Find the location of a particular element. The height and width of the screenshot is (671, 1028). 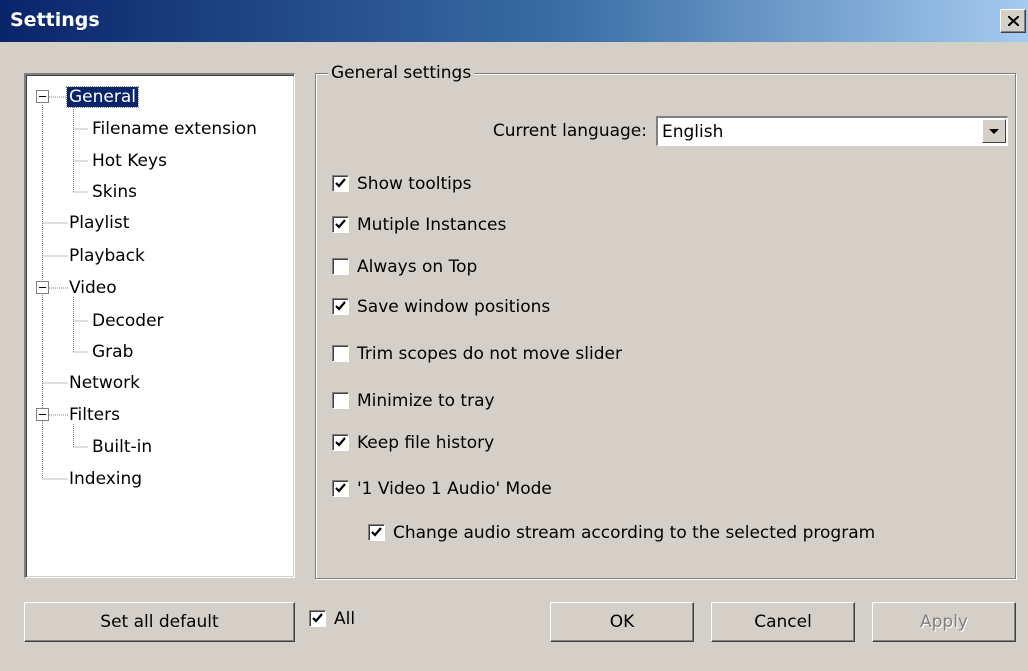

checkbox-label: Minimize to tray is located at coordinates (426, 401).